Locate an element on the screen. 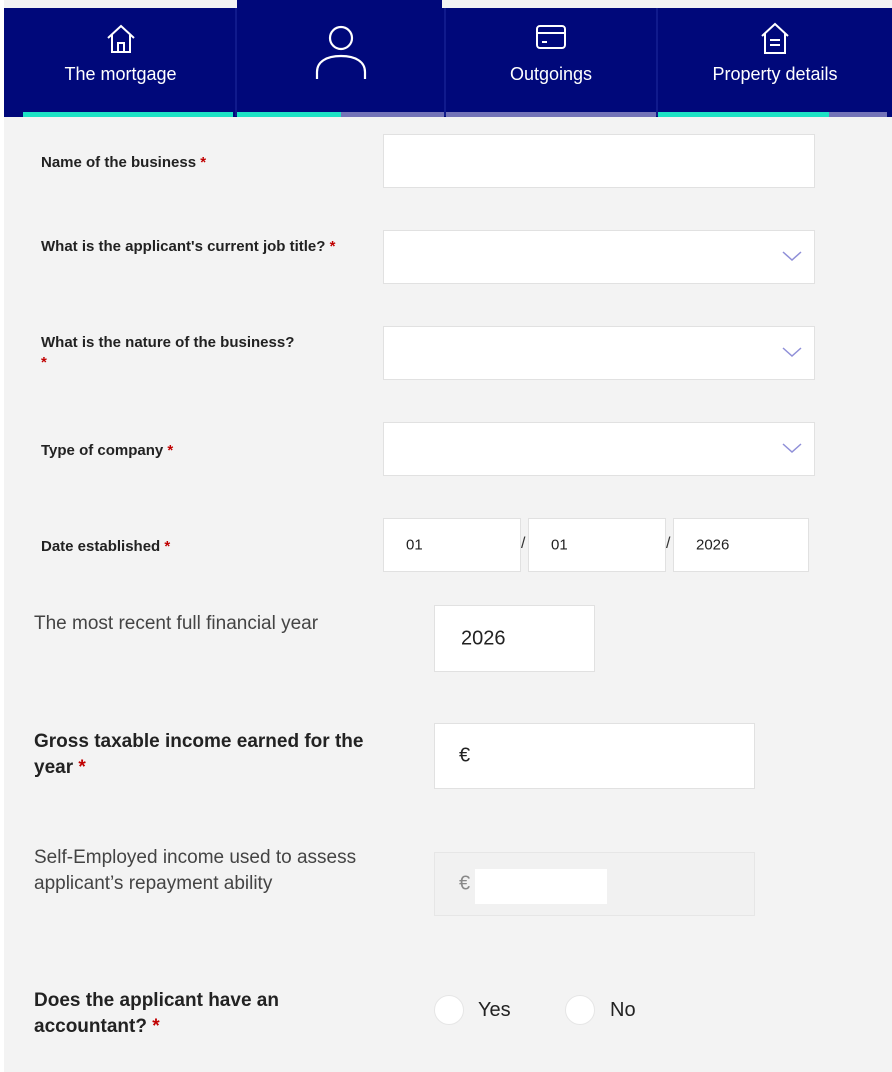  label-text: Type of company is located at coordinates (102, 450).